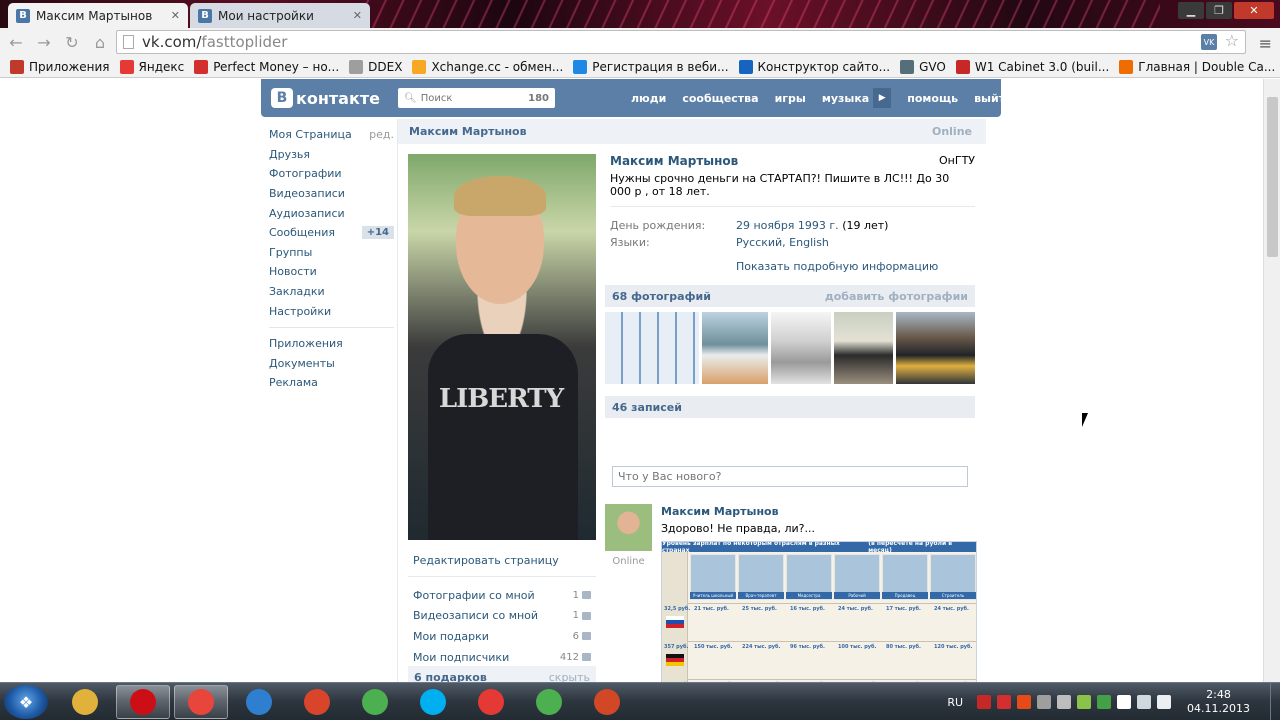 The width and height of the screenshot is (1280, 720). Describe the element at coordinates (882, 98) in the screenshot. I see `play-arrow-icon: ▶` at that location.